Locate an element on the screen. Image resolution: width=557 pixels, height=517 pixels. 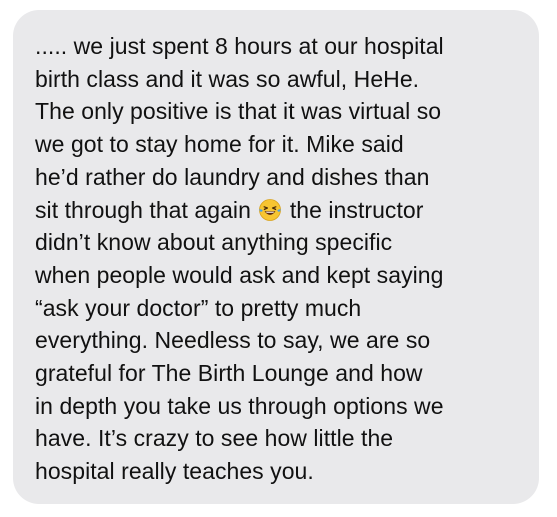
message-line: birth class and it was so awful, HeHe. is located at coordinates (227, 78).